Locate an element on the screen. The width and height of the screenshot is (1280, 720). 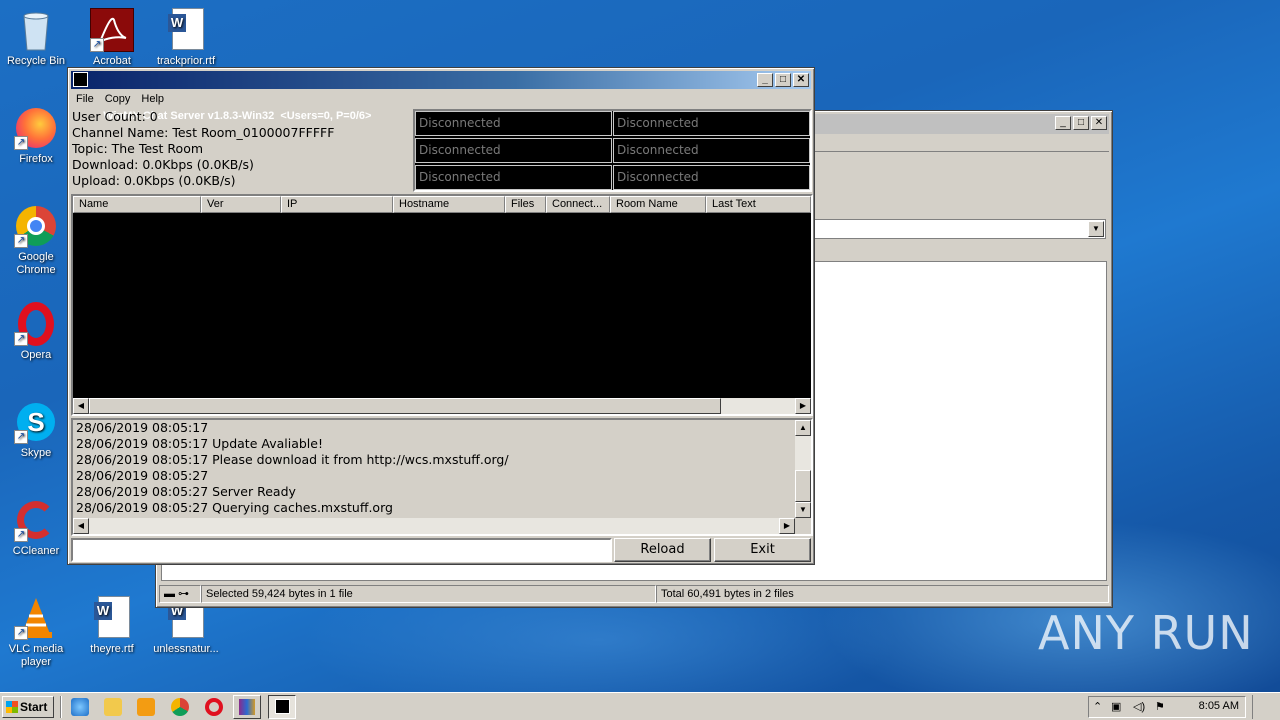
address-combo: ▼ is located at coordinates (960, 229).